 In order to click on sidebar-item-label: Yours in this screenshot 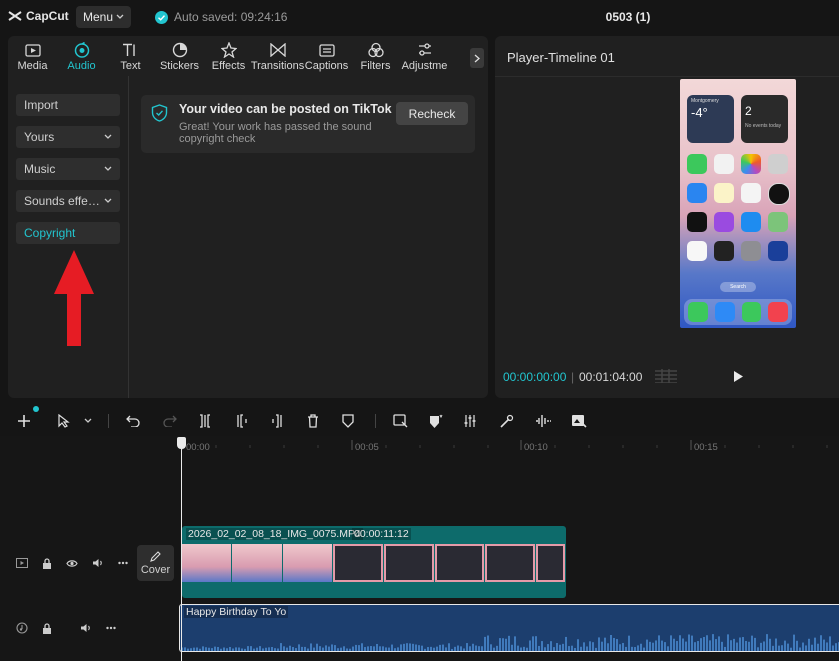, I will do `click(39, 137)`.